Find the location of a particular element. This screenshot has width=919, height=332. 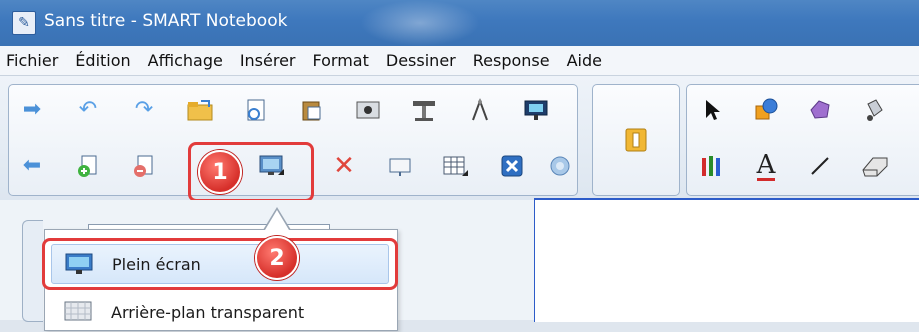

step-badge-2: 2 is located at coordinates (277, 258).